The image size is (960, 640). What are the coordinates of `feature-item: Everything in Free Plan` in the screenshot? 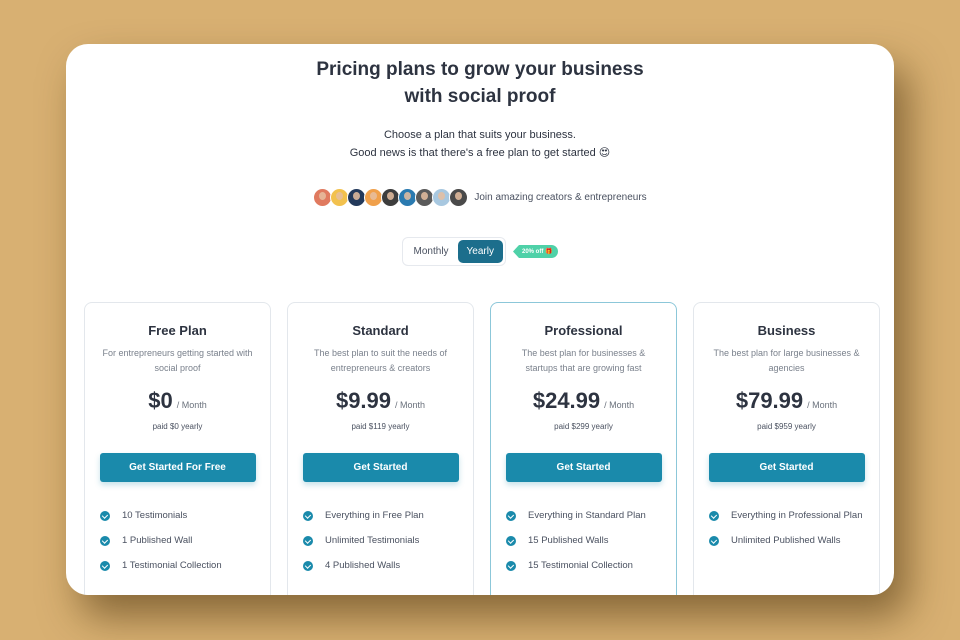 It's located at (388, 515).